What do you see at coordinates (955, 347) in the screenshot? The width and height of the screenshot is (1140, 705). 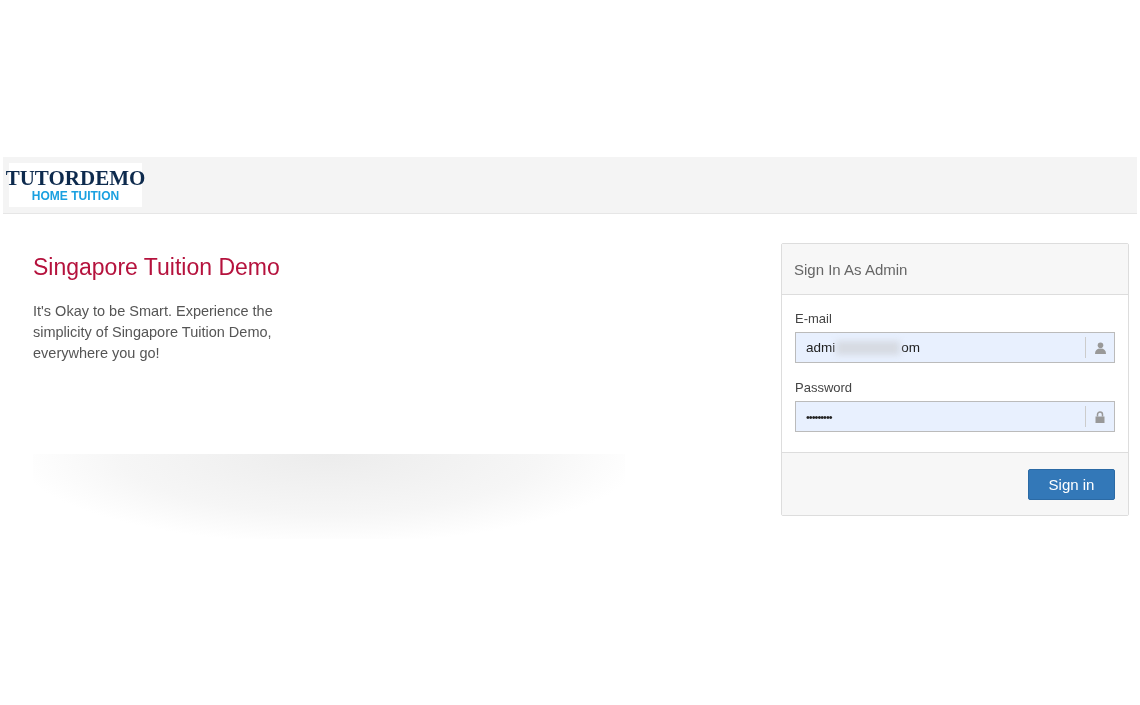 I see `email-field: admi om` at bounding box center [955, 347].